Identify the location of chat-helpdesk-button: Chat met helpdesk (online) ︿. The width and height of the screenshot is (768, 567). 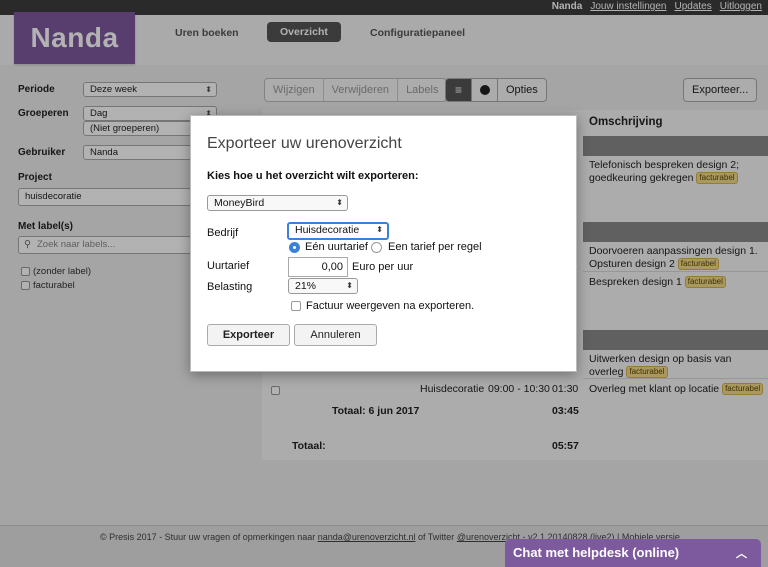
(633, 553).